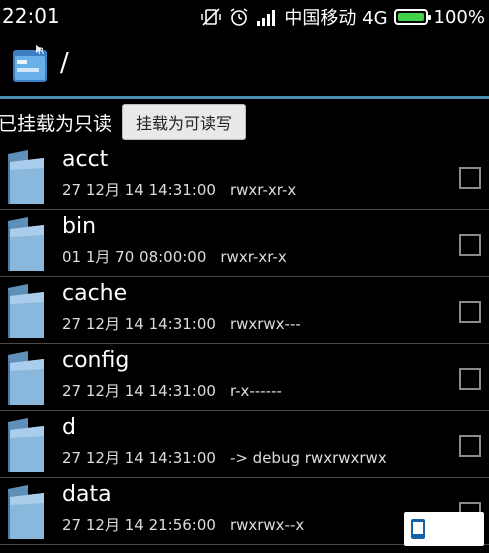 Image resolution: width=489 pixels, height=553 pixels. What do you see at coordinates (239, 17) in the screenshot?
I see `alarm-icon` at bounding box center [239, 17].